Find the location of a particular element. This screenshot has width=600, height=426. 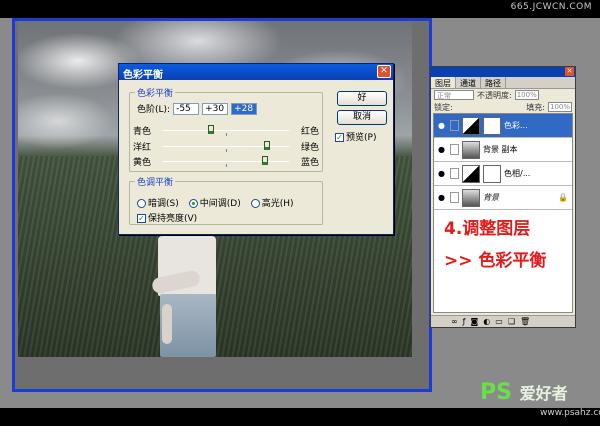

tone-radio-row: 暗调(S) 中间调(D) 高光(H) is located at coordinates (215, 202).